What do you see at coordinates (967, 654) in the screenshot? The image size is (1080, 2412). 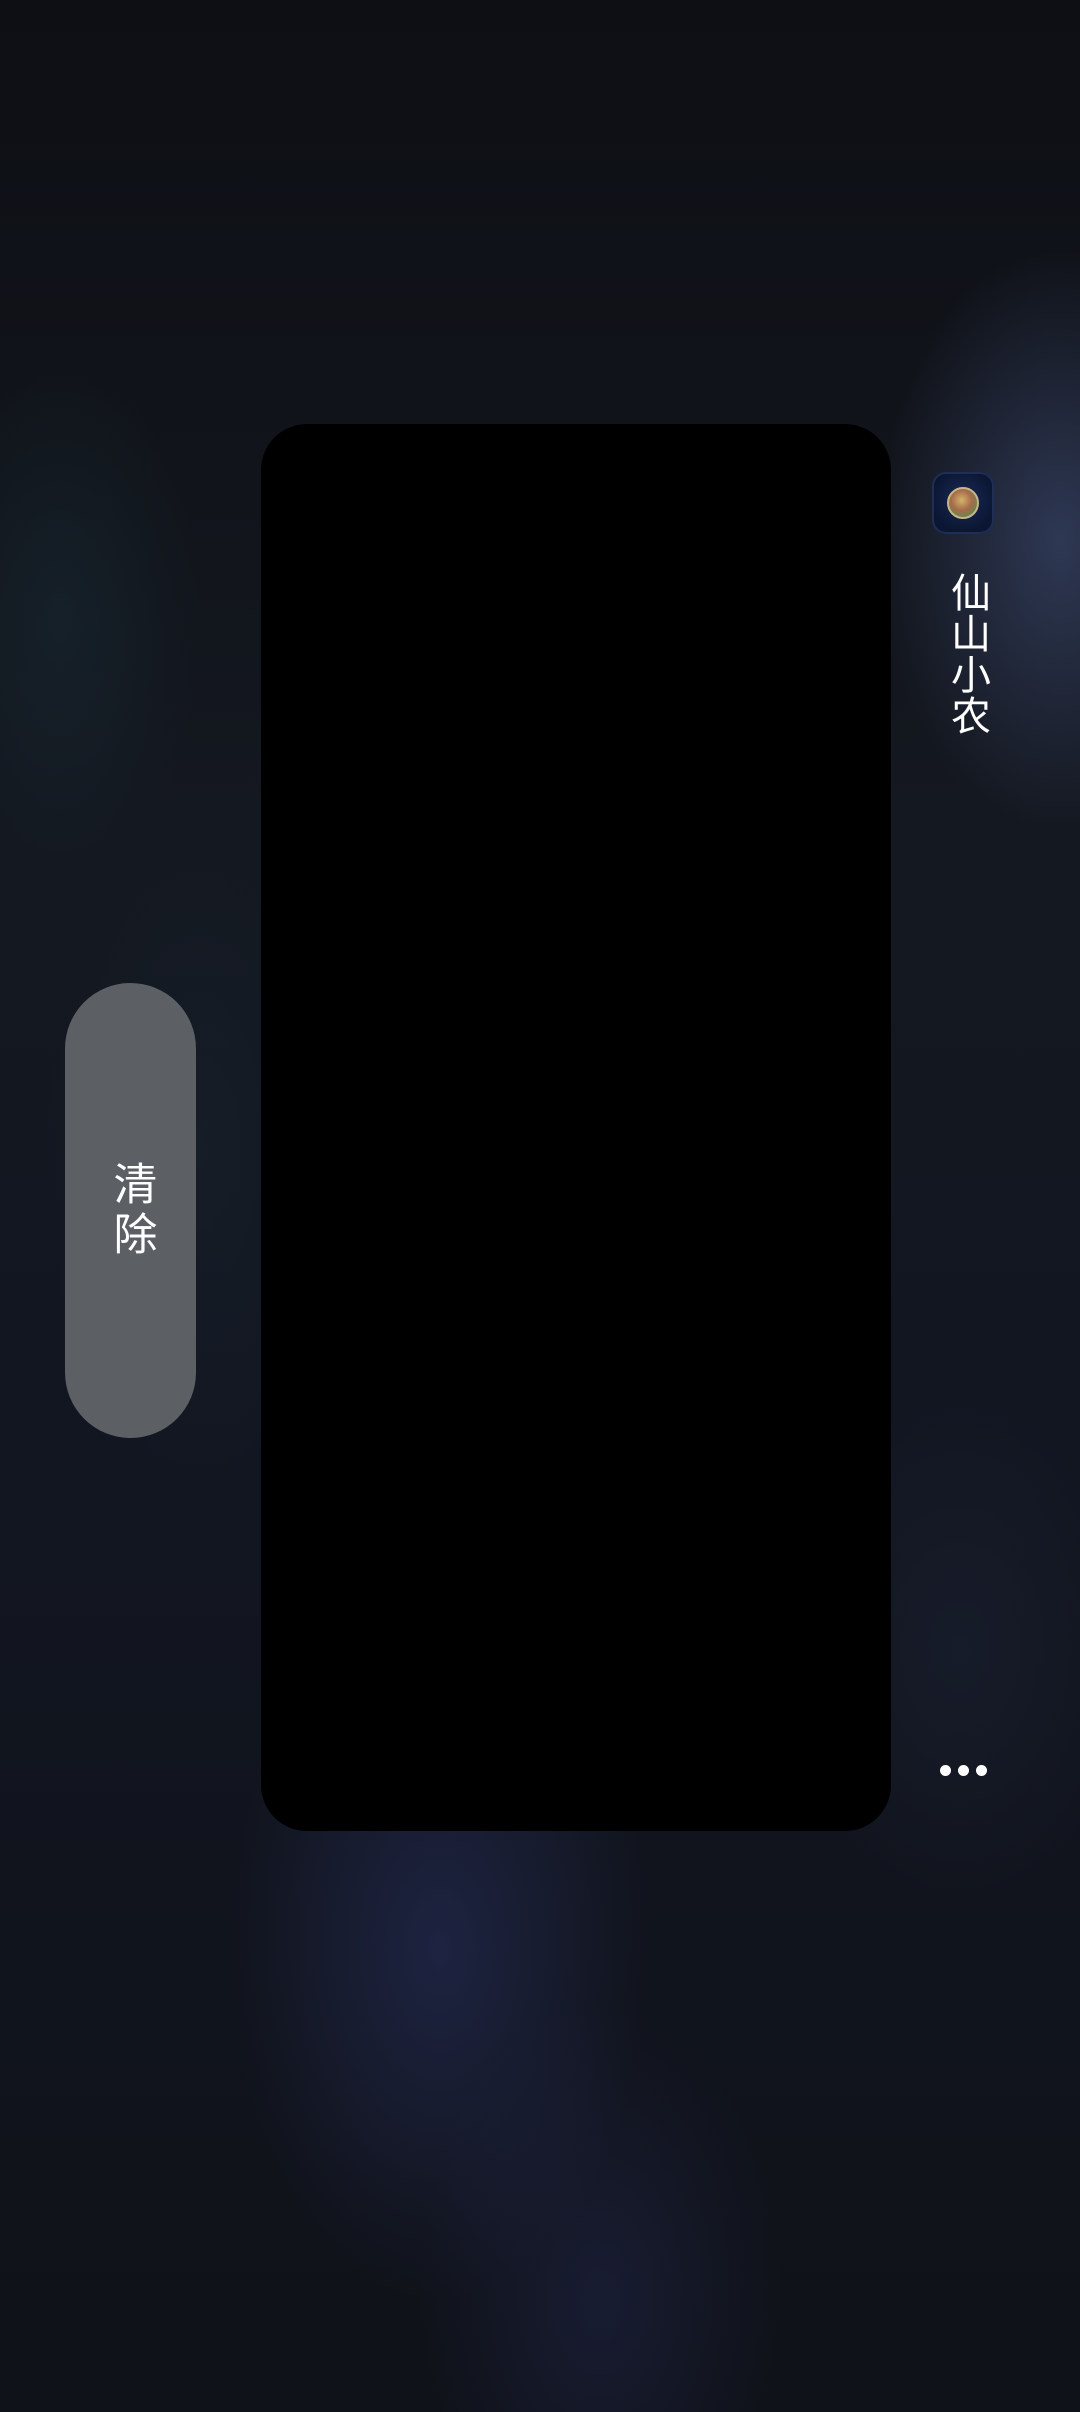 I see `app-name: 仙山小农` at bounding box center [967, 654].